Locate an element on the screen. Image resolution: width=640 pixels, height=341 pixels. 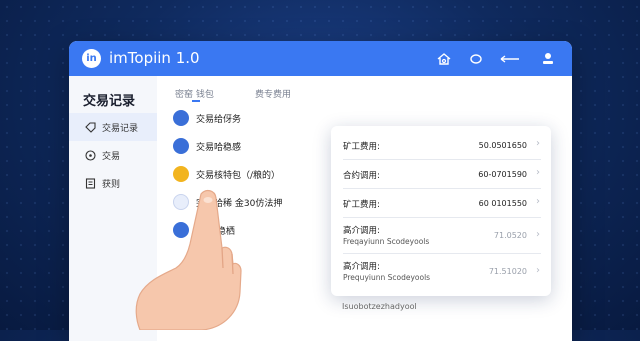
chat-icon is located at coordinates (476, 59).